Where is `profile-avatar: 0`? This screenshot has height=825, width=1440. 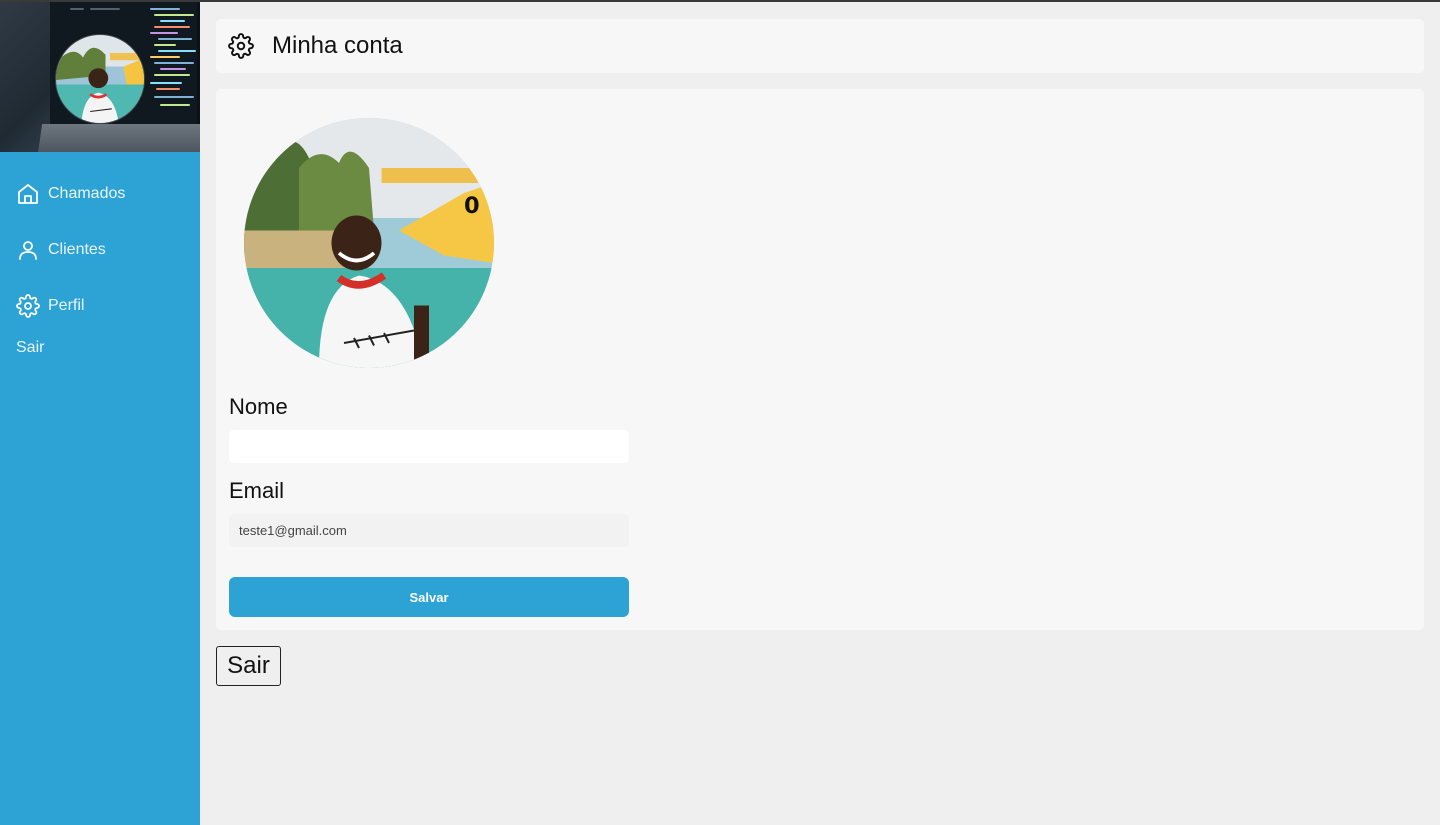 profile-avatar: 0 is located at coordinates (369, 243).